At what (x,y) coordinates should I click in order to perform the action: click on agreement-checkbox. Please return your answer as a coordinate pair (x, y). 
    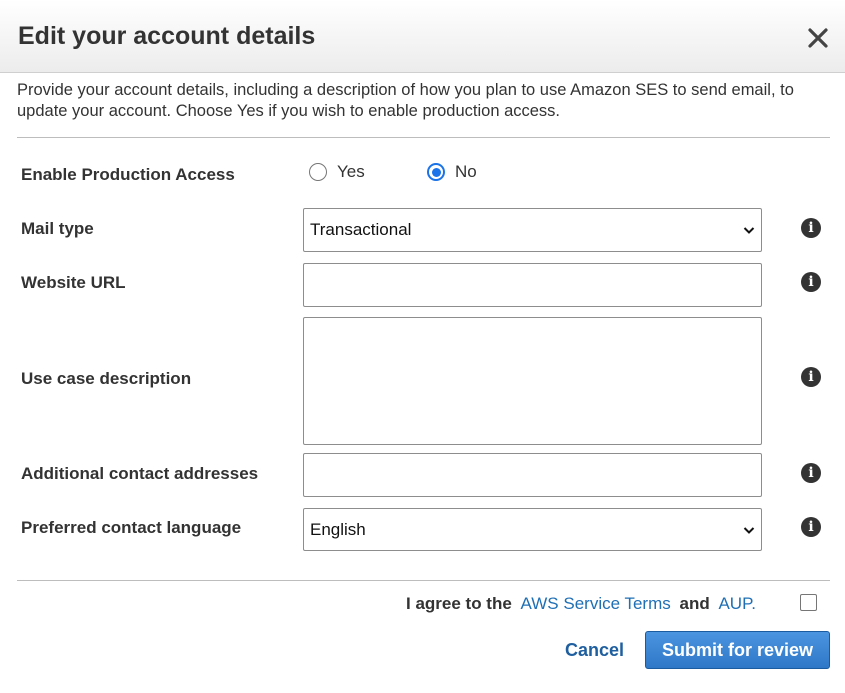
    Looking at the image, I should click on (808, 602).